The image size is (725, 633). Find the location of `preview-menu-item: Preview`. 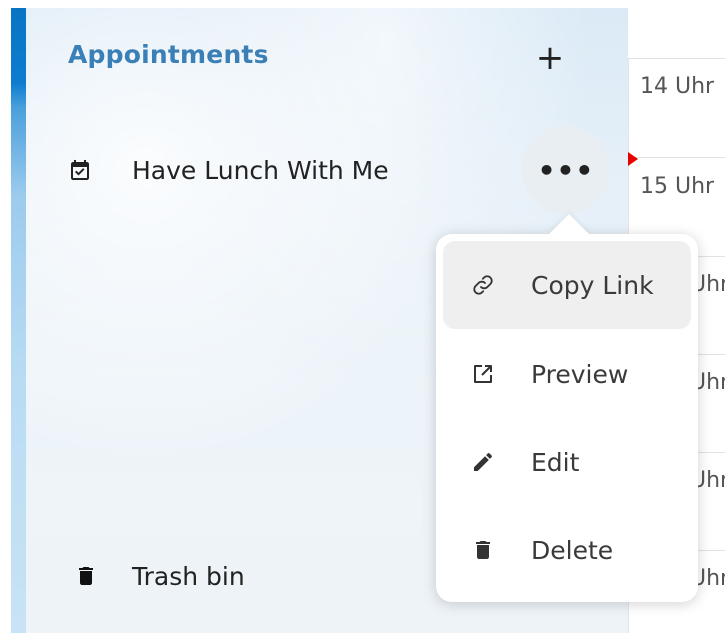

preview-menu-item: Preview is located at coordinates (567, 374).